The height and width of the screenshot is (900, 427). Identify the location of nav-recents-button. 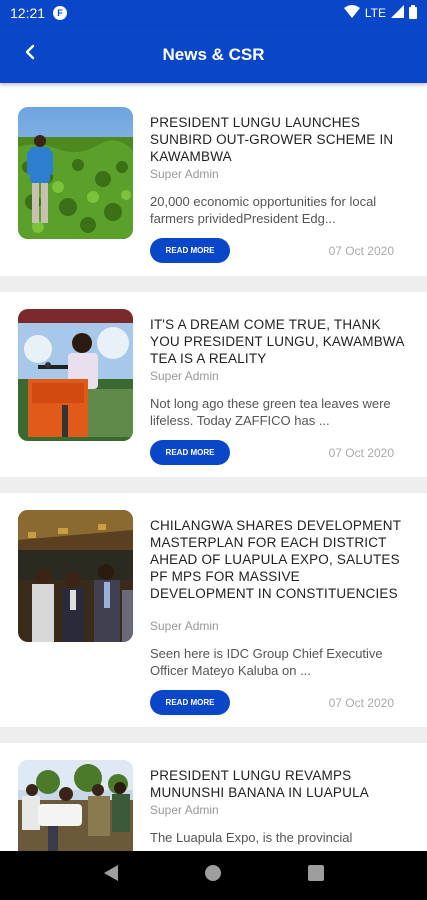
(316, 876).